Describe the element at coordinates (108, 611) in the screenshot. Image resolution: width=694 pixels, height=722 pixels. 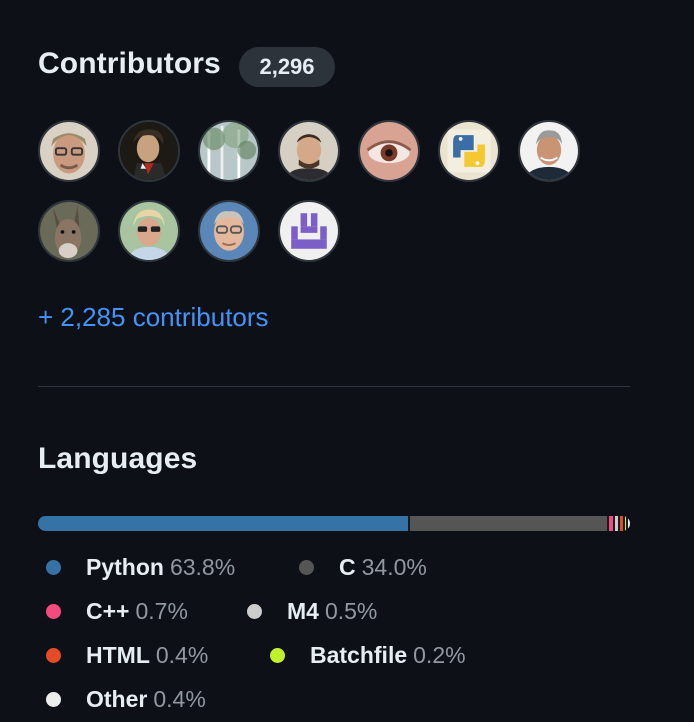
I see `language-name: C++` at that location.